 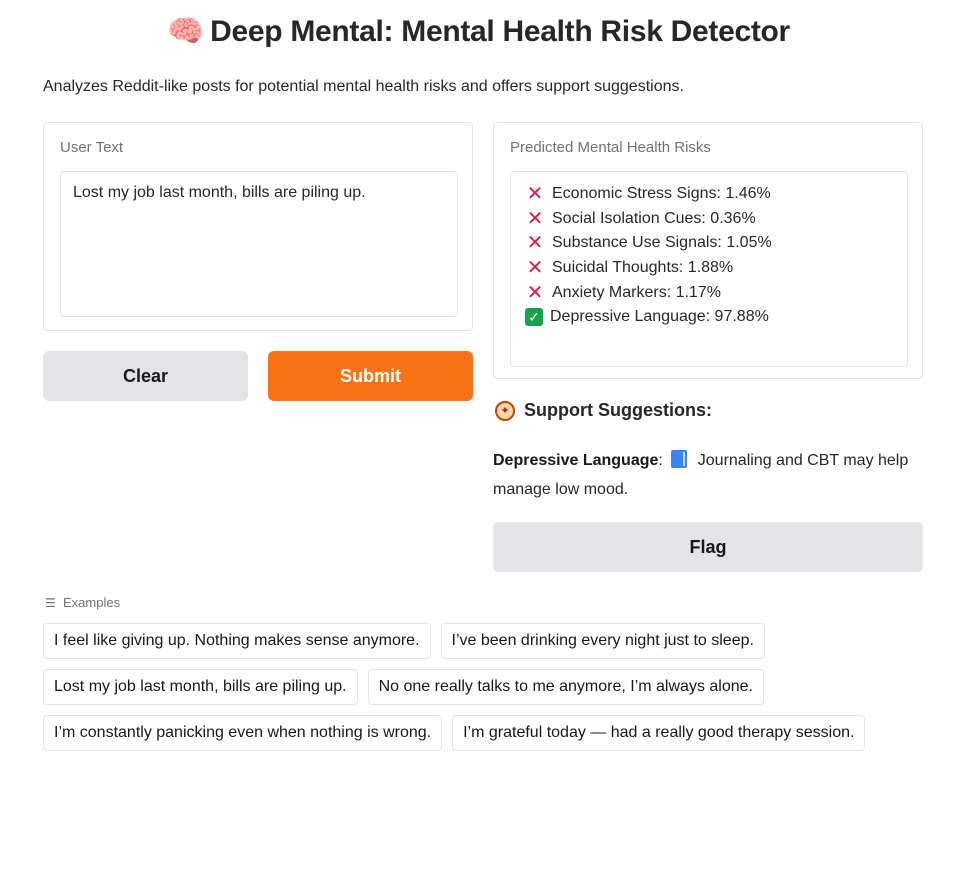 What do you see at coordinates (654, 218) in the screenshot?
I see `risk-text: Social Isolation Cues: 0.36%` at bounding box center [654, 218].